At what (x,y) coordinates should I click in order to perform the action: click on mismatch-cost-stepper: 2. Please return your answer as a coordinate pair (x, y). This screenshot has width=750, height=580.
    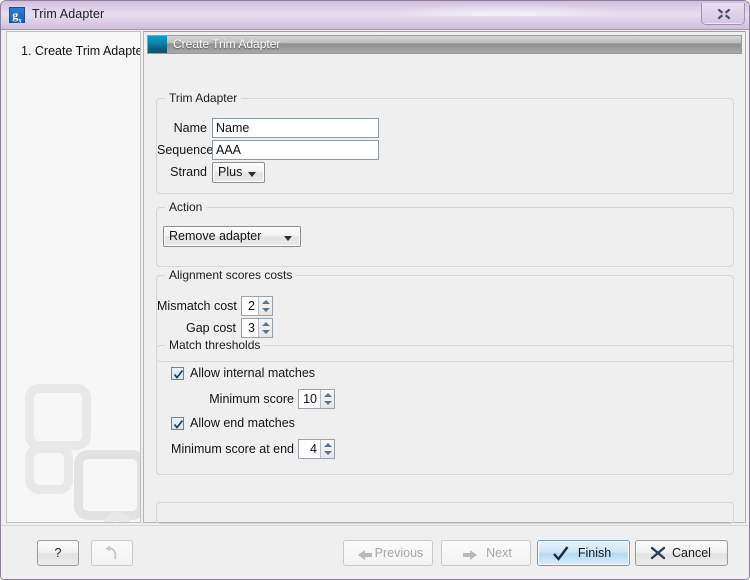
    Looking at the image, I should click on (257, 306).